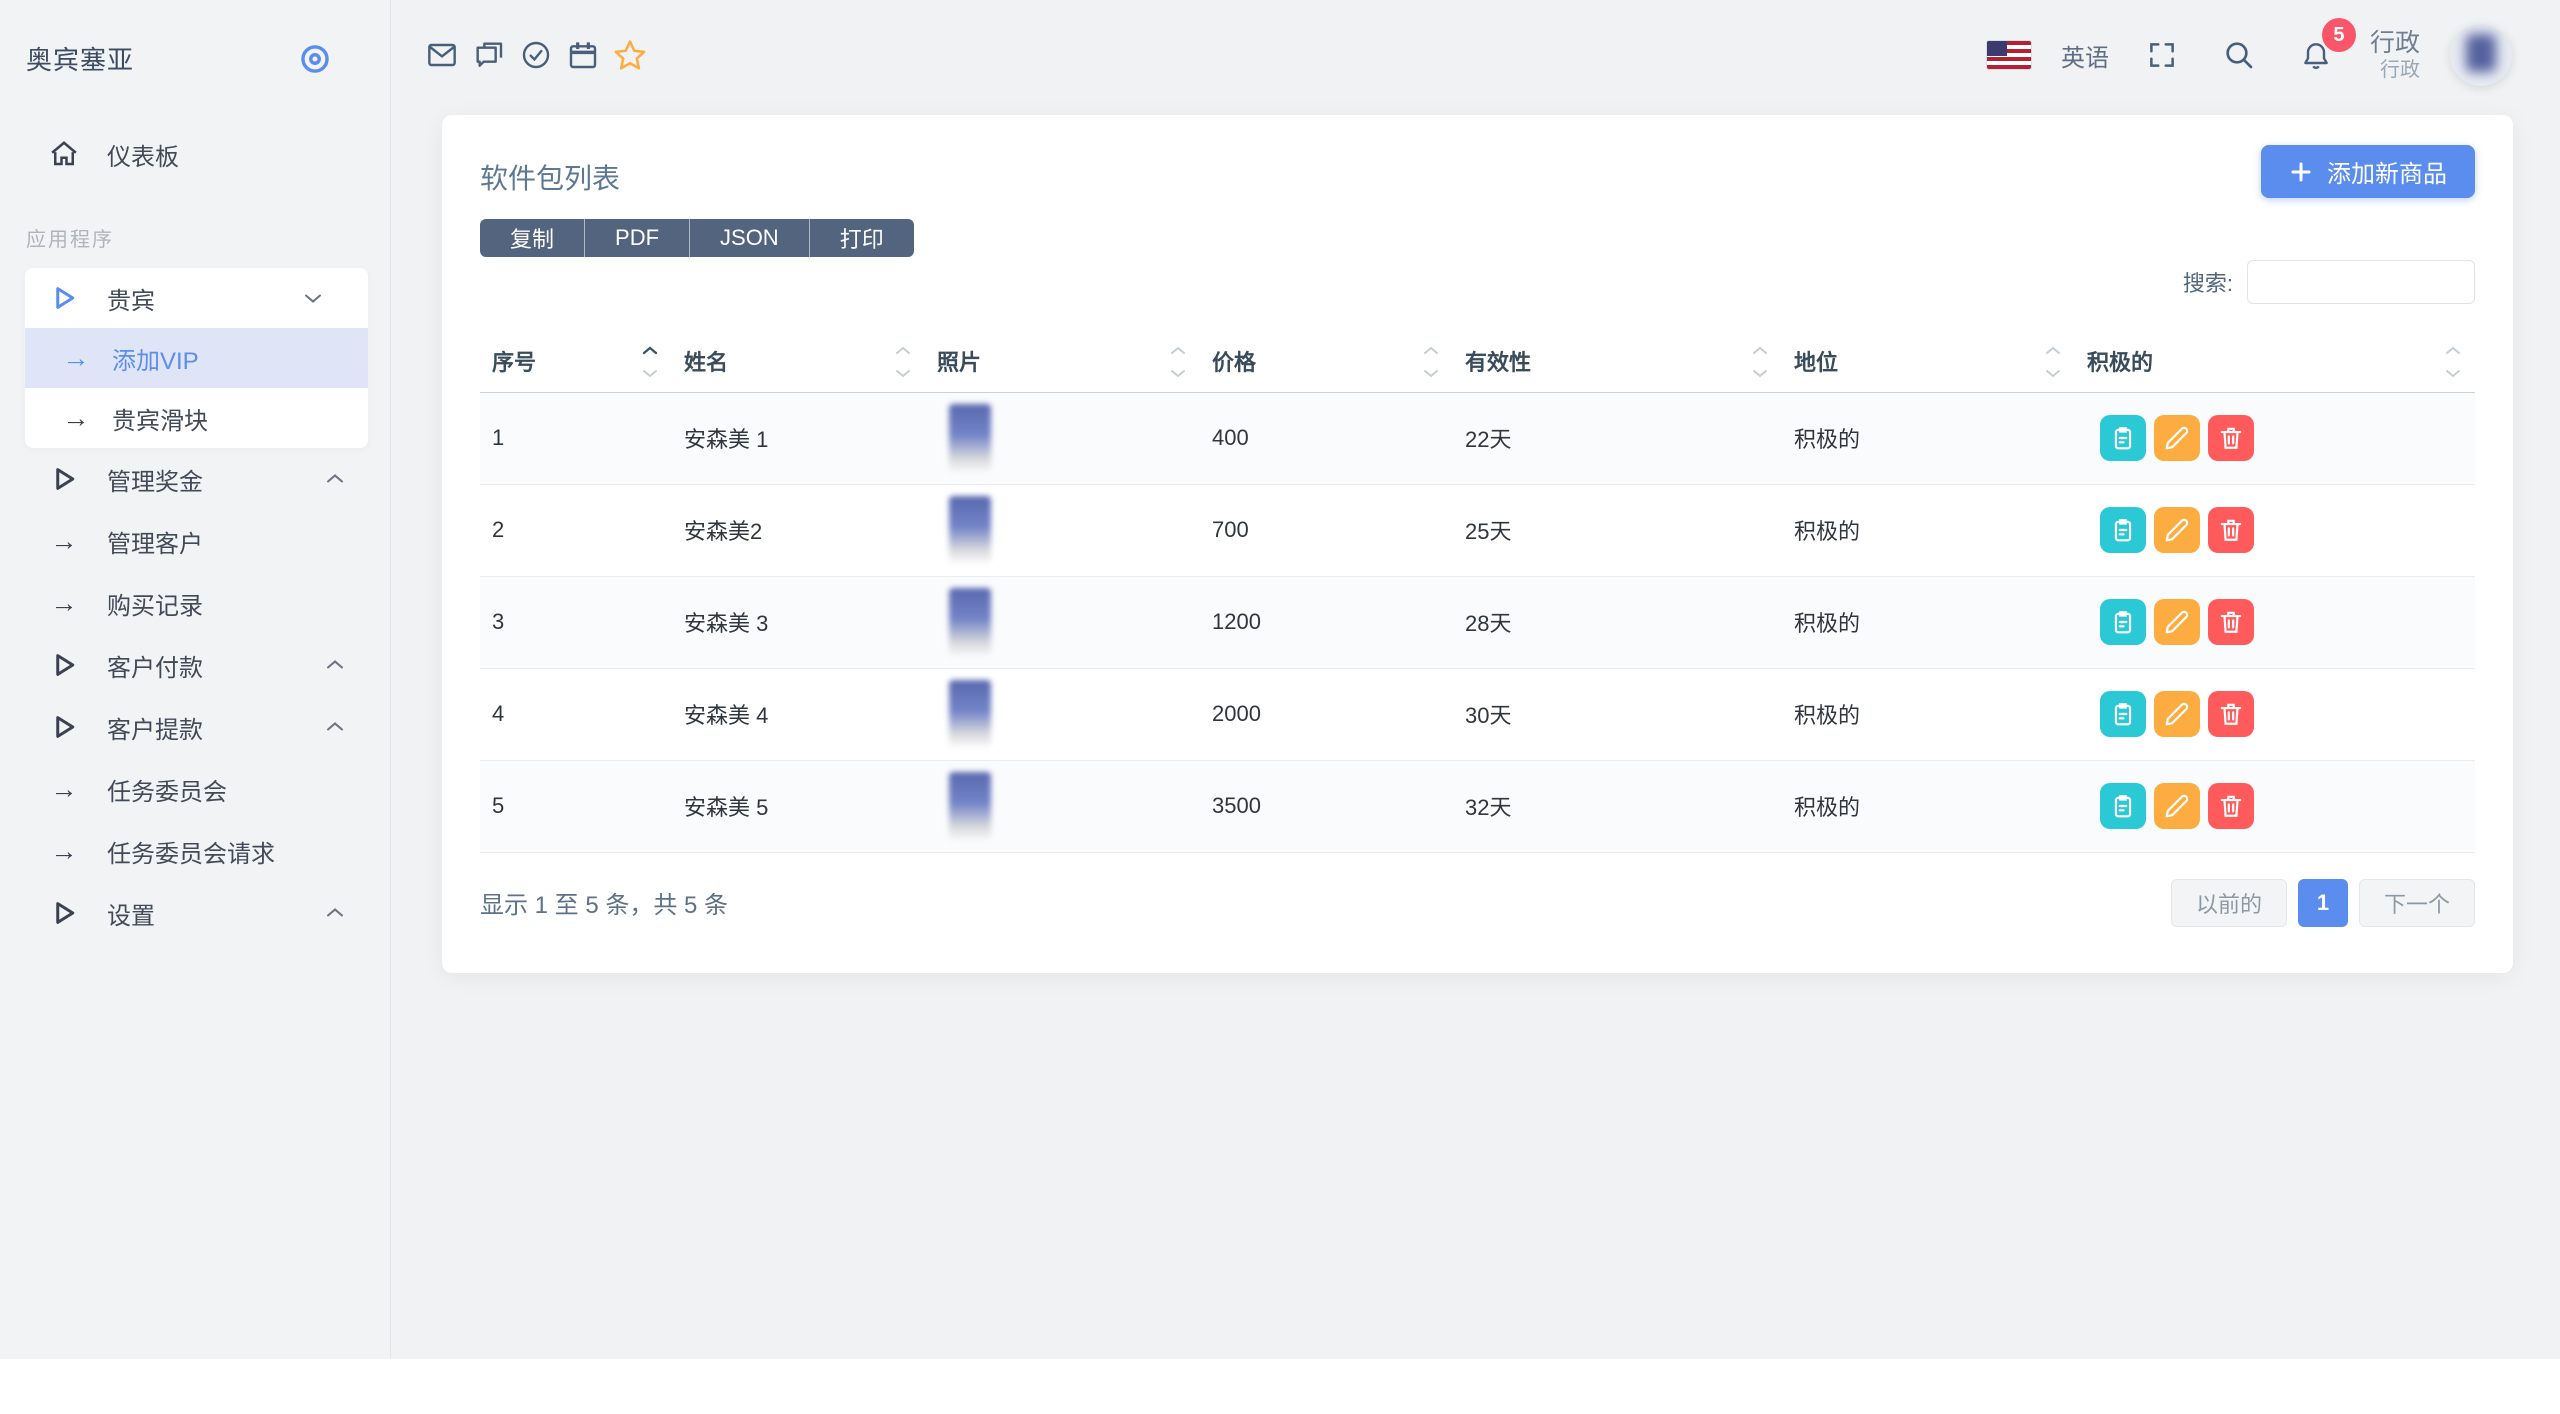 This screenshot has height=1414, width=2560. What do you see at coordinates (2301, 172) in the screenshot?
I see `plus-icon` at bounding box center [2301, 172].